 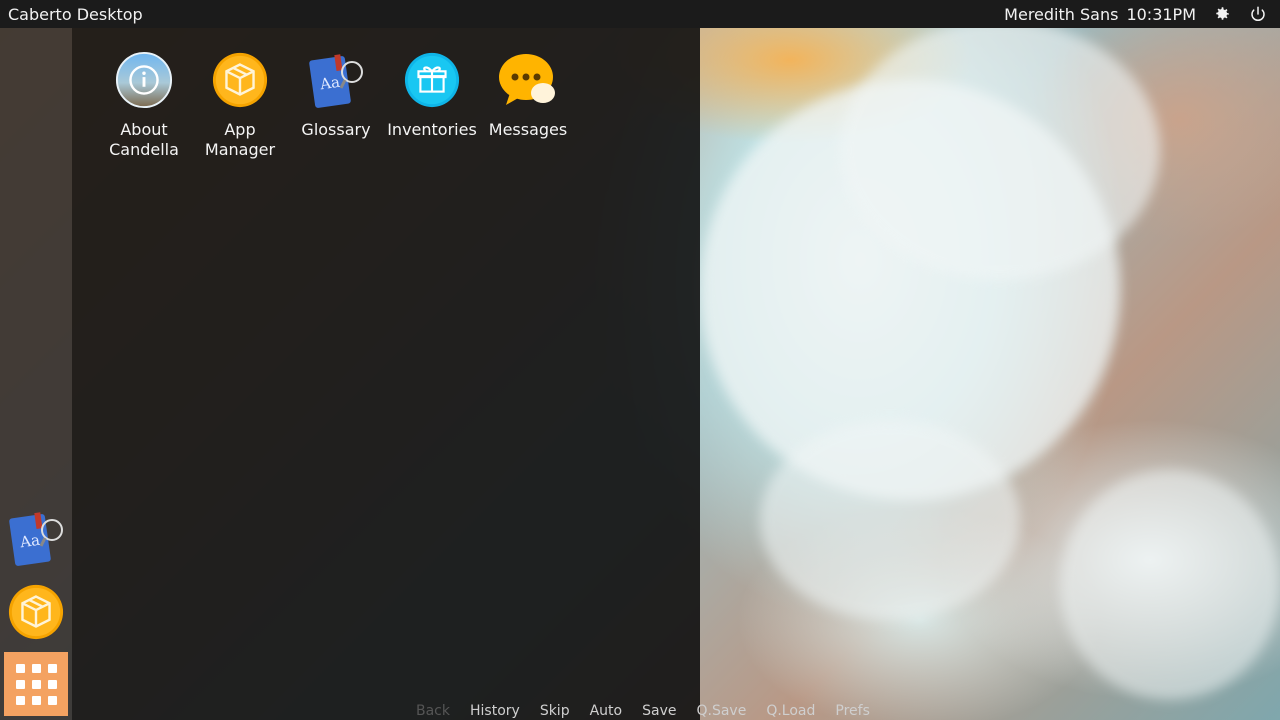 I want to click on app-label: Glossary, so click(x=336, y=129).